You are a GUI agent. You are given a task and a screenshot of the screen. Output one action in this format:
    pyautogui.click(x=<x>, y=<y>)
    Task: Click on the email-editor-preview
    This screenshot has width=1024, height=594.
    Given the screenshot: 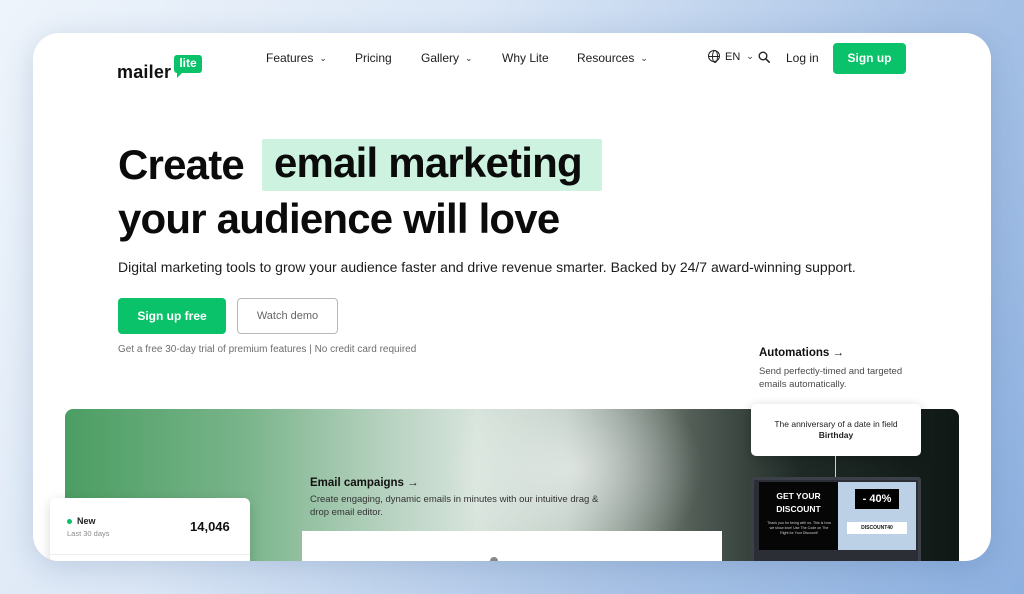 What is the action you would take?
    pyautogui.click(x=512, y=546)
    